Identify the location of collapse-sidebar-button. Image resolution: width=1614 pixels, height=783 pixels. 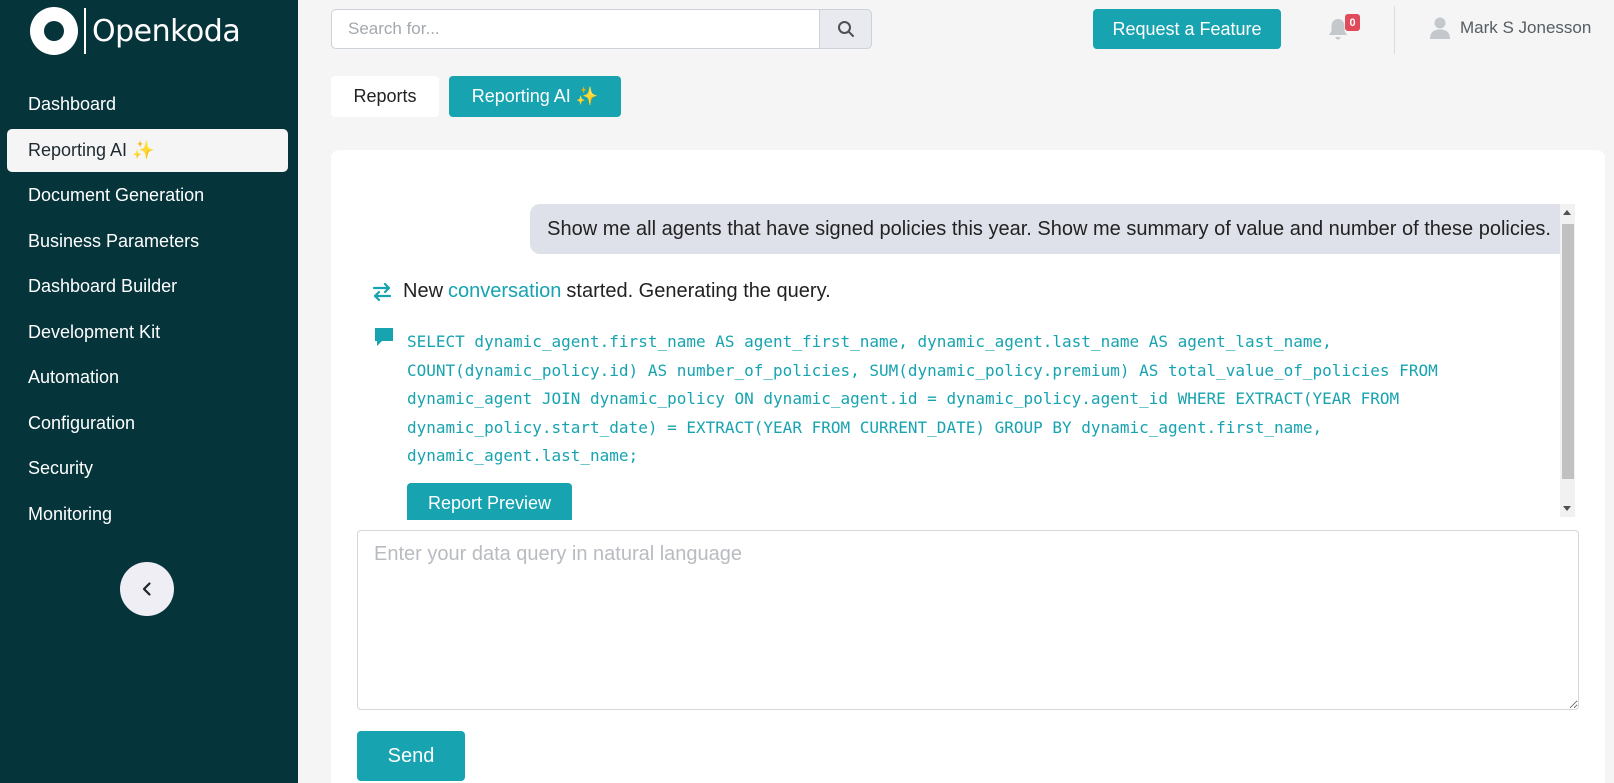
(147, 589).